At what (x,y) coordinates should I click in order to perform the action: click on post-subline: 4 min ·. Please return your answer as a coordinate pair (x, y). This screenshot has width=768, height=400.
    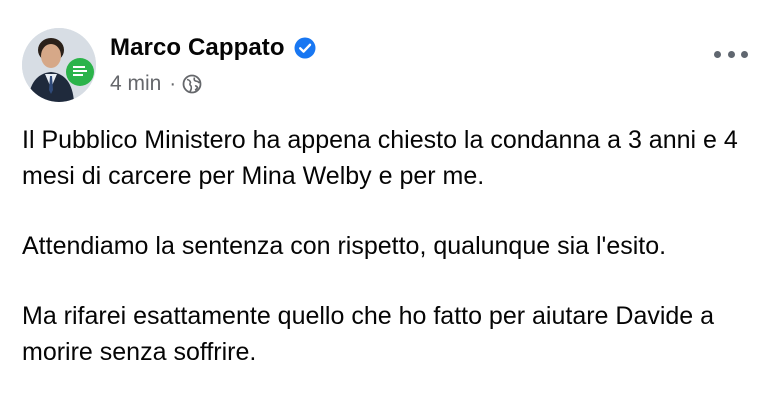
    Looking at the image, I should click on (213, 84).